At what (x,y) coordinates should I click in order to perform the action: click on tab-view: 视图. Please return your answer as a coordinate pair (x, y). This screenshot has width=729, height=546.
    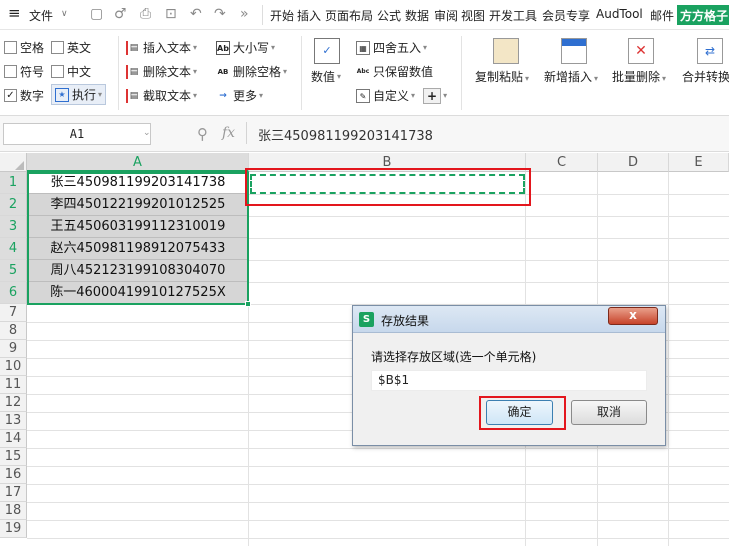
    Looking at the image, I should click on (473, 15).